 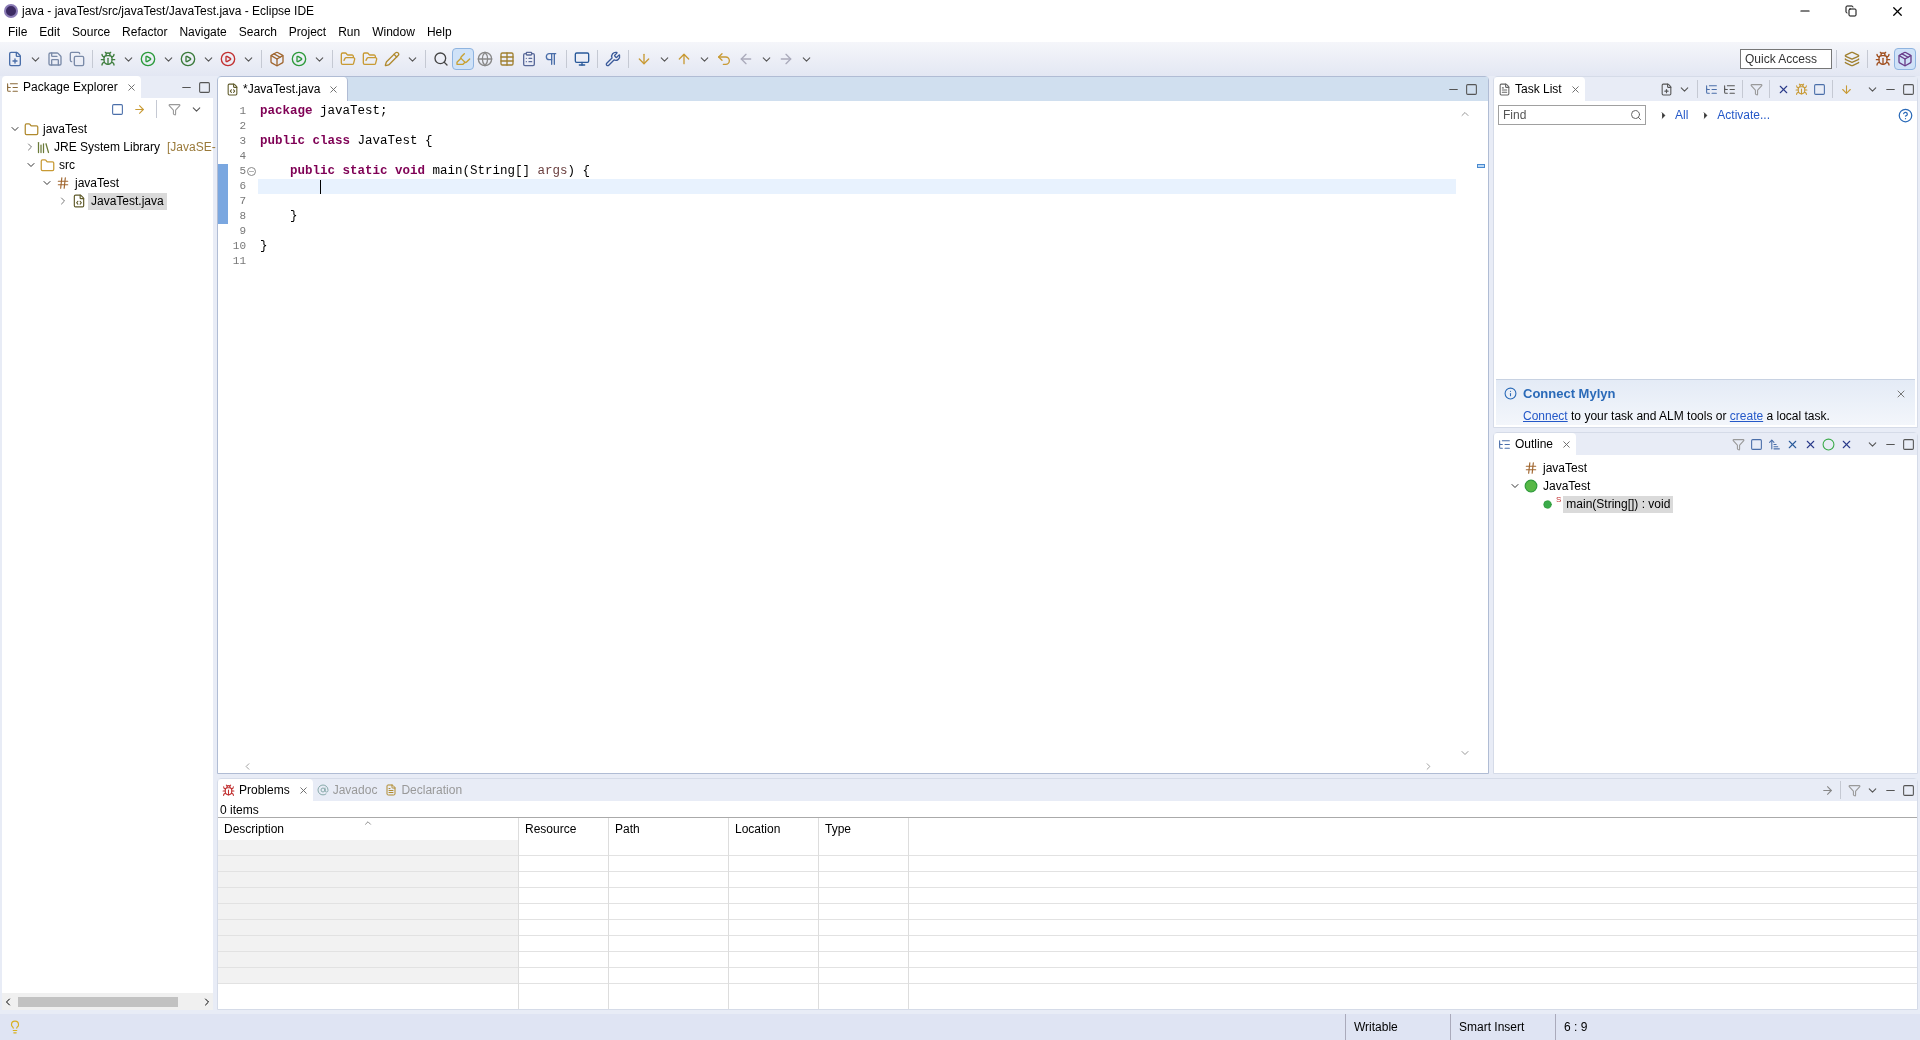 I want to click on line-number: 11, so click(x=239, y=262).